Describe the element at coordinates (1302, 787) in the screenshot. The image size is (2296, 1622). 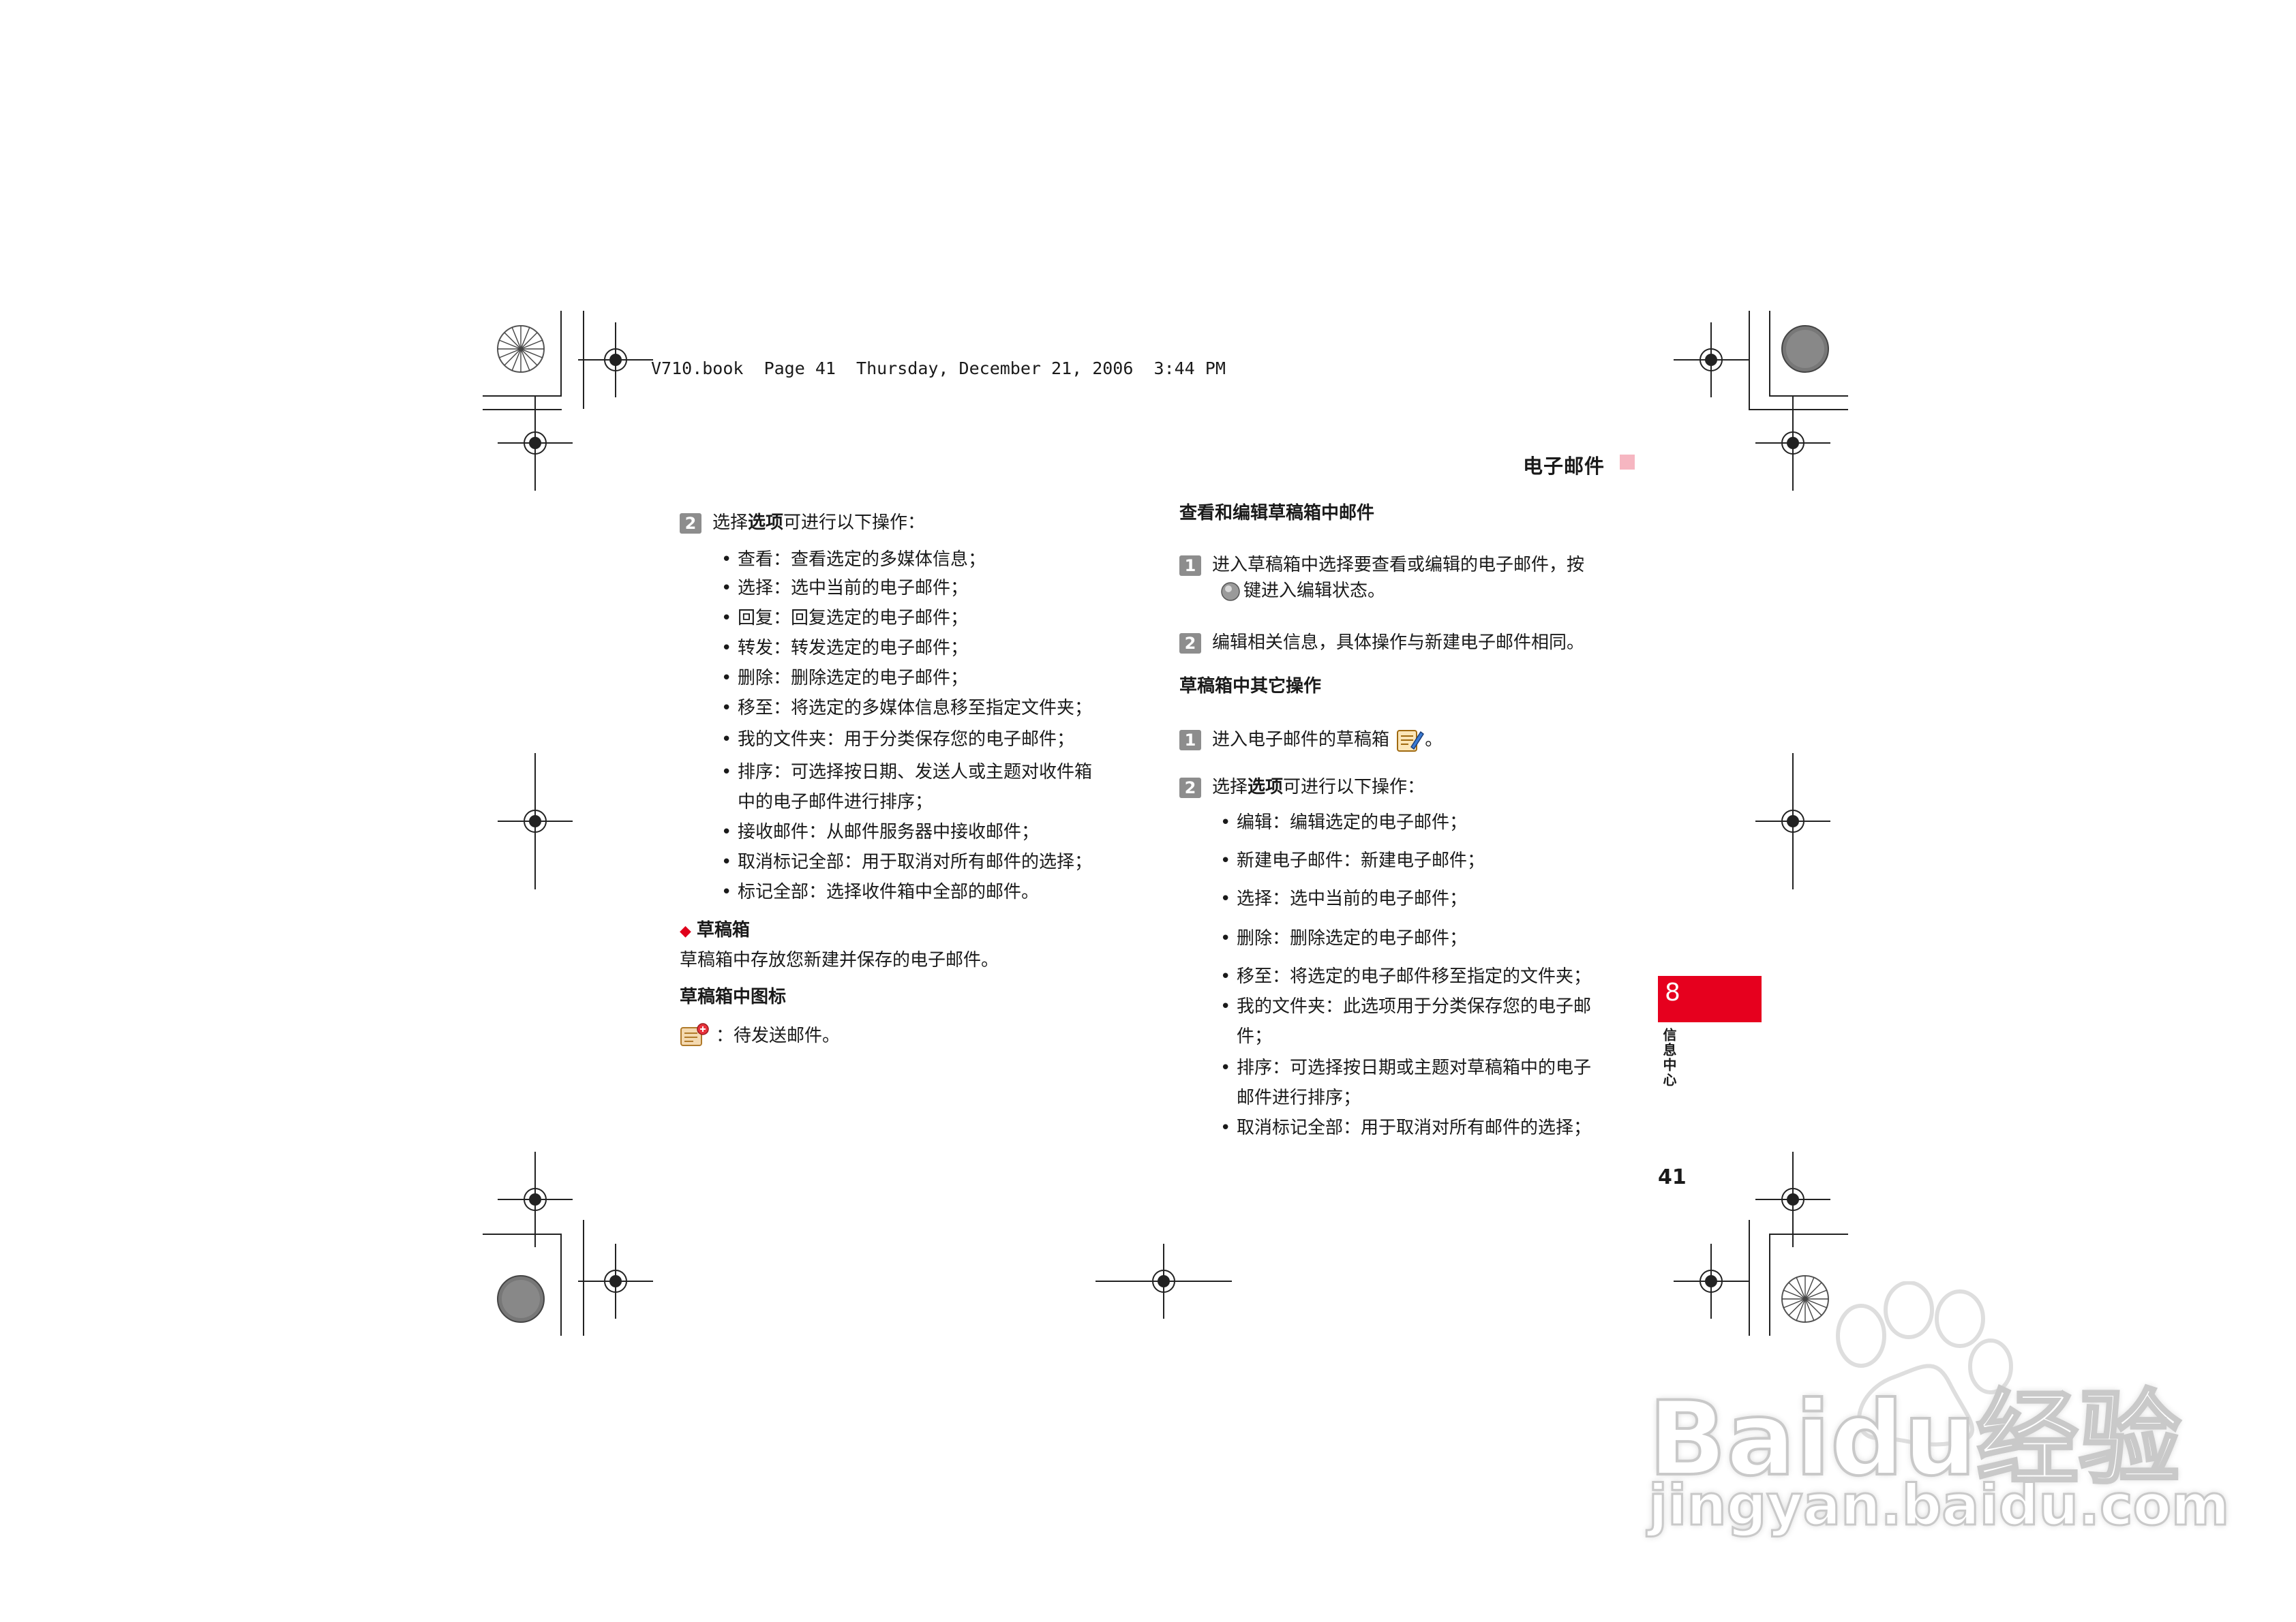
I see `right-step-2b: 2 选择选项可进行以下操作：` at that location.